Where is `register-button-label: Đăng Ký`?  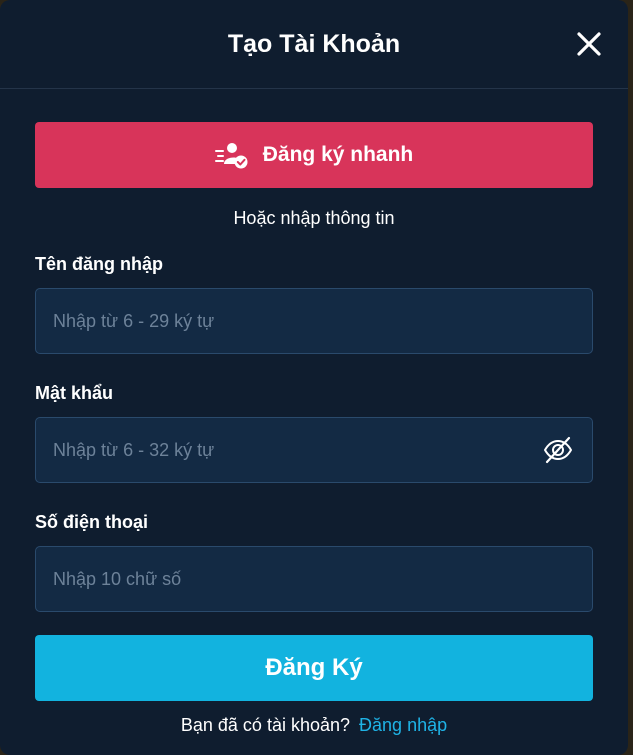 register-button-label: Đăng Ký is located at coordinates (314, 667).